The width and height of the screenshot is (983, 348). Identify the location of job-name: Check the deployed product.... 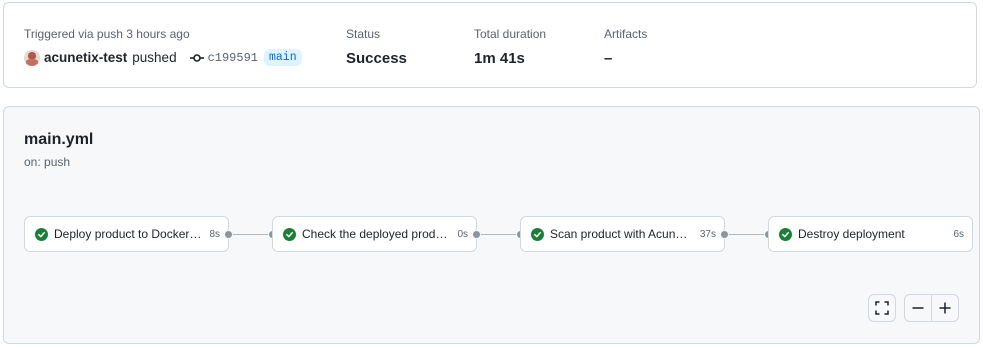
(377, 234).